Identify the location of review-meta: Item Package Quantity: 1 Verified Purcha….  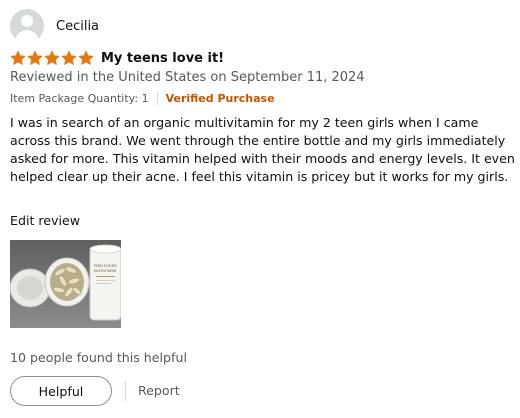
(142, 98).